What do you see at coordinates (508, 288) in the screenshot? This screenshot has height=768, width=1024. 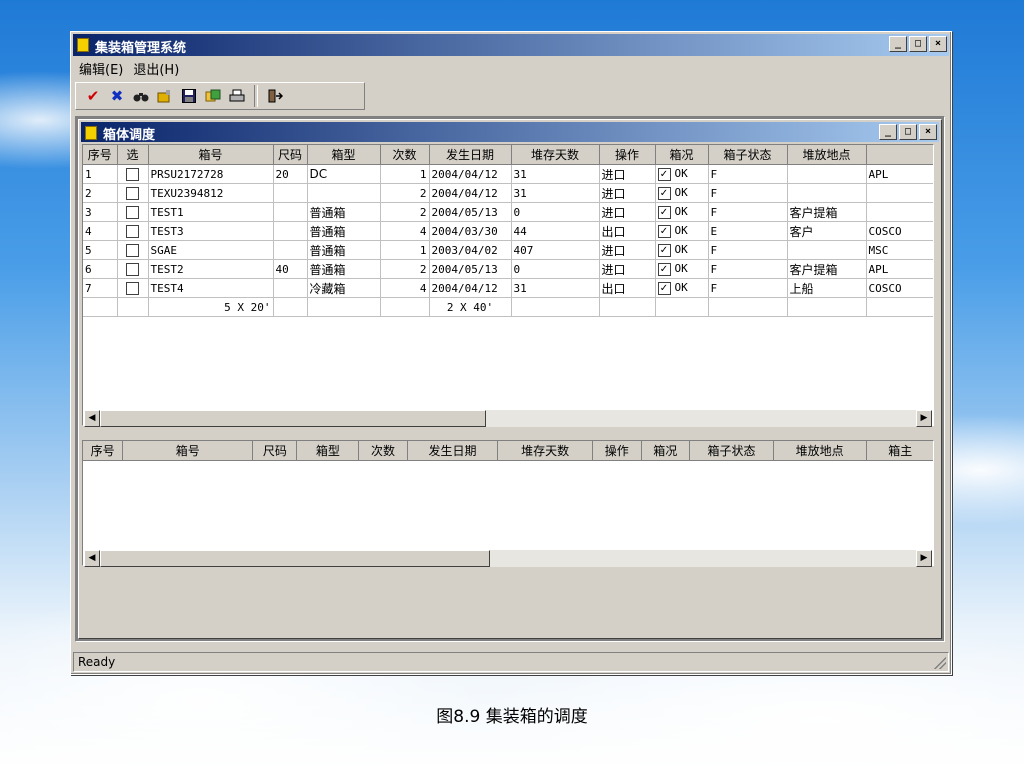 I see `table-row: 7 TEST4 冷藏箱 4 2004/04/12 31 出口 ✓ OK F 上船 COSCO` at bounding box center [508, 288].